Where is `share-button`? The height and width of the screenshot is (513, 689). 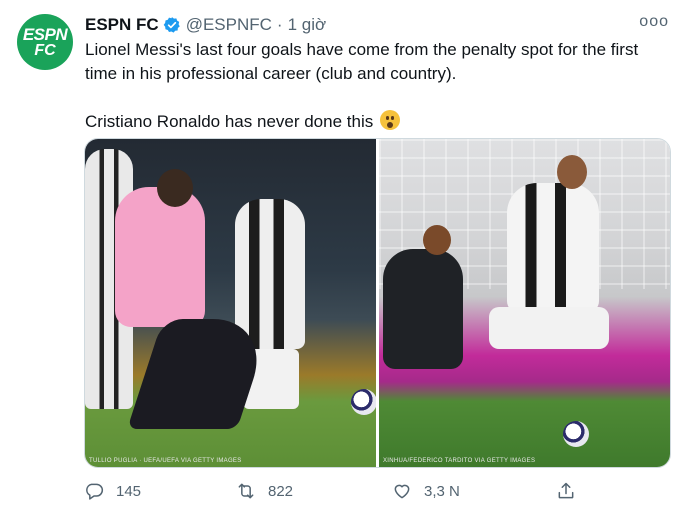
share-button is located at coordinates (566, 491).